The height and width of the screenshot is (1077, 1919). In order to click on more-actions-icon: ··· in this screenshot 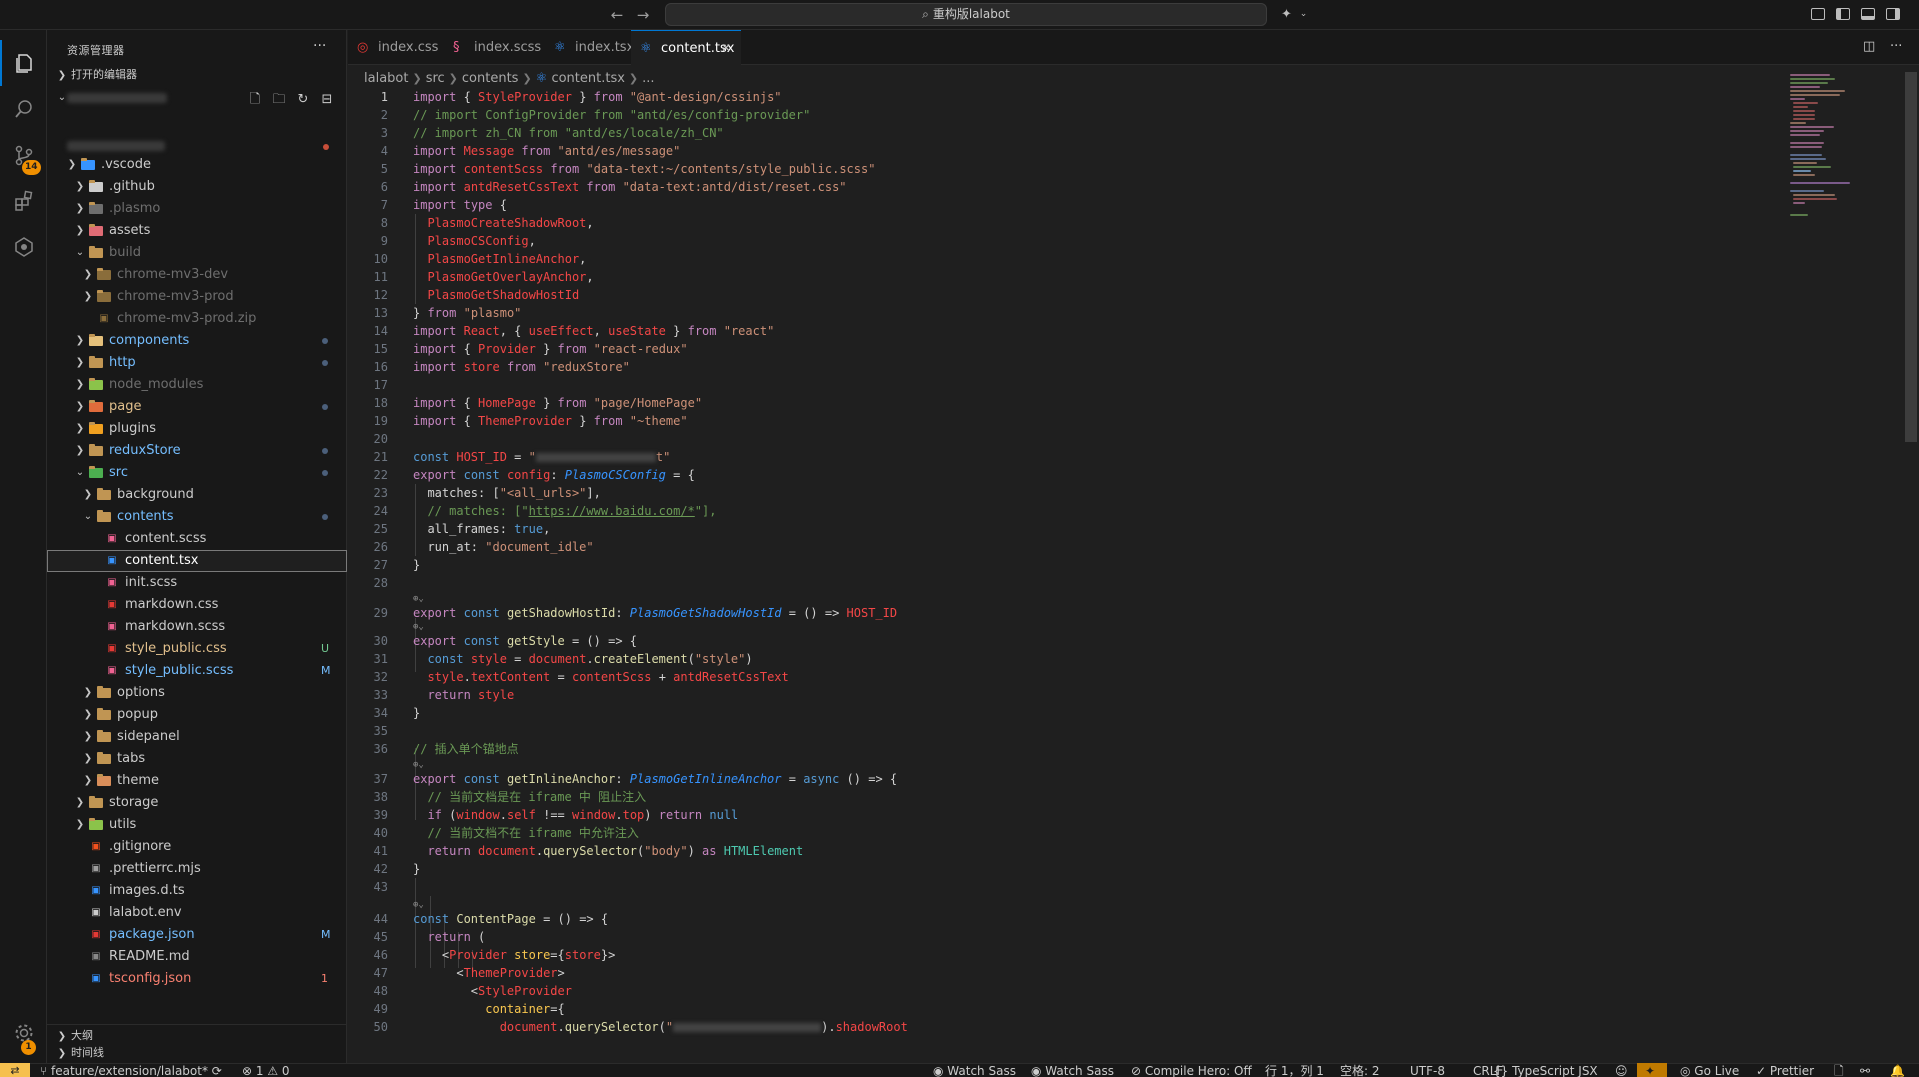, I will do `click(1896, 46)`.